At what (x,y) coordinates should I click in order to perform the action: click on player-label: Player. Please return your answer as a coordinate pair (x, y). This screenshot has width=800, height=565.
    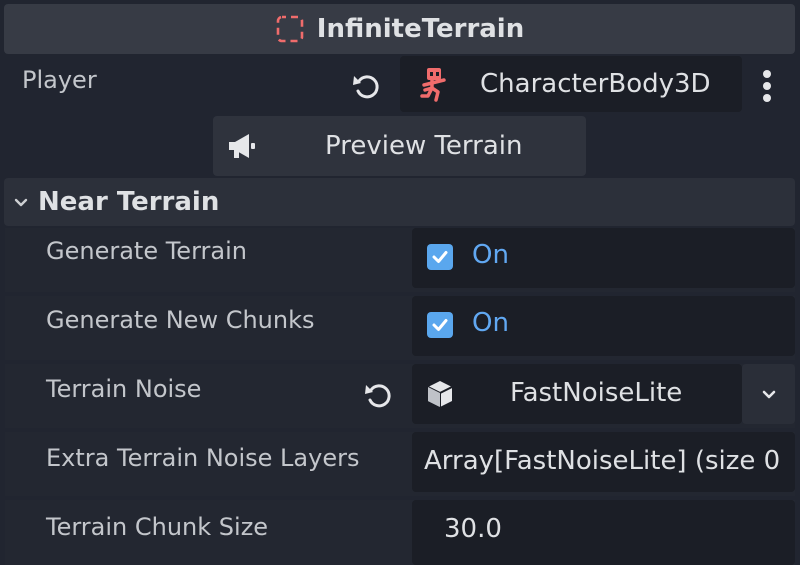
    Looking at the image, I should click on (59, 80).